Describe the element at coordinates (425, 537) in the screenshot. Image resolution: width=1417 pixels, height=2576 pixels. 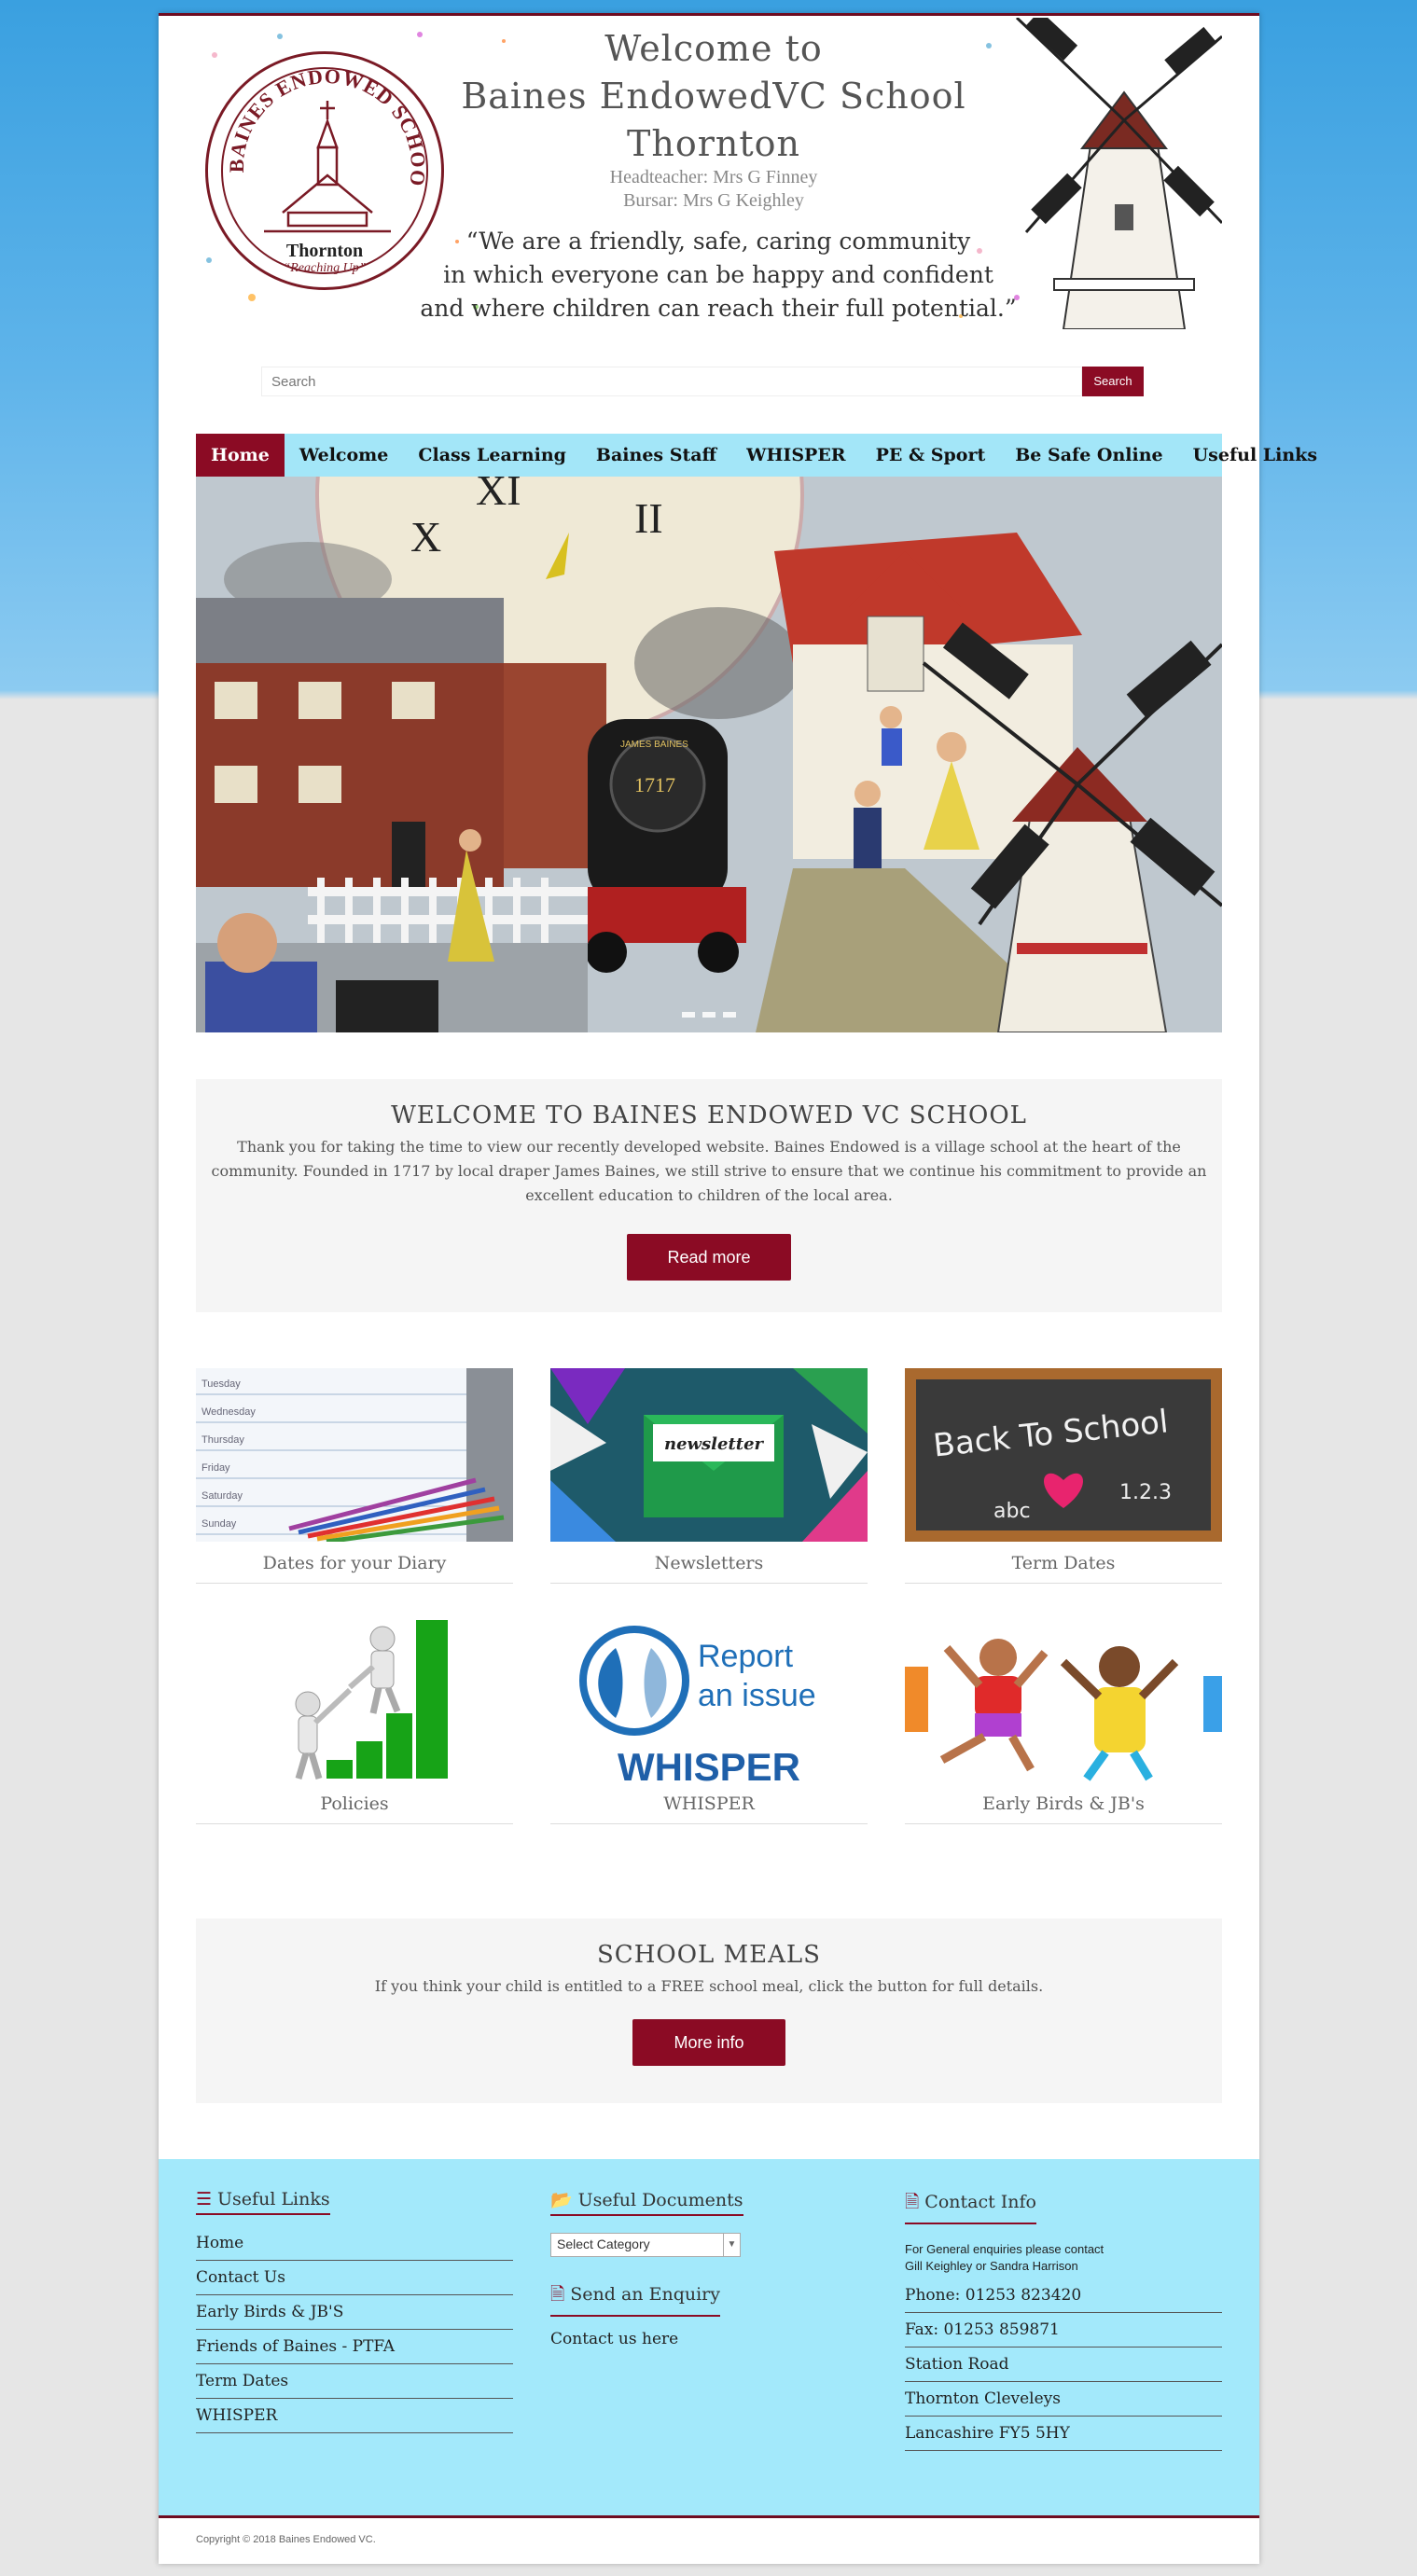
I see `svg-text: X` at that location.